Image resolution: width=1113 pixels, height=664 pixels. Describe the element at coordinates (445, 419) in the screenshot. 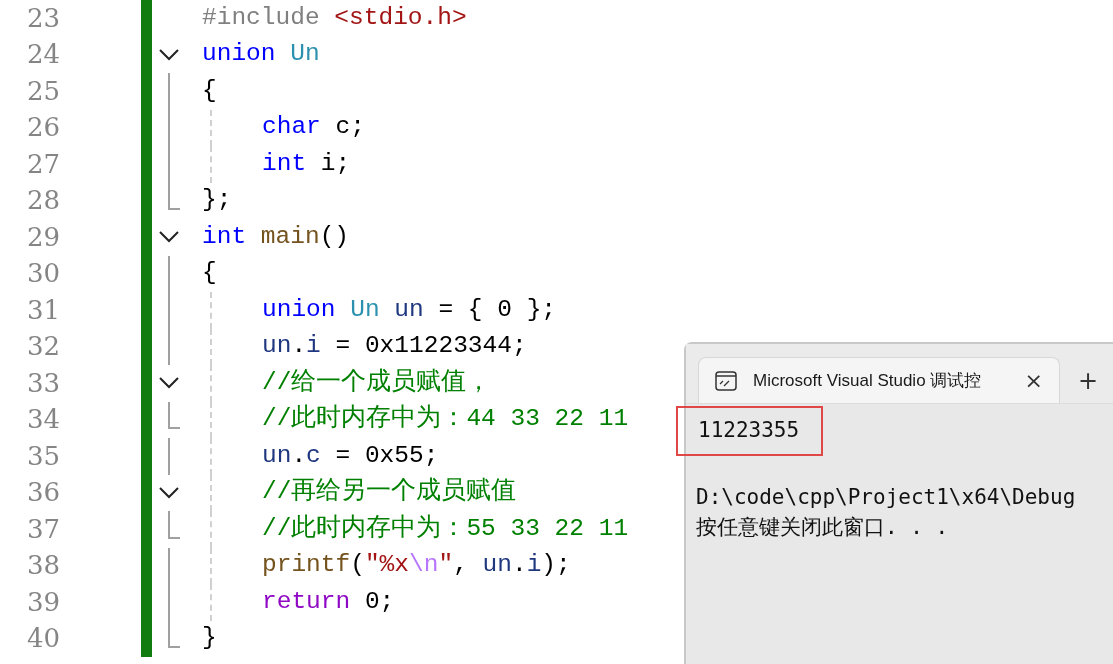

I see `code-line: //此时内存中为：44 33 22 11` at that location.